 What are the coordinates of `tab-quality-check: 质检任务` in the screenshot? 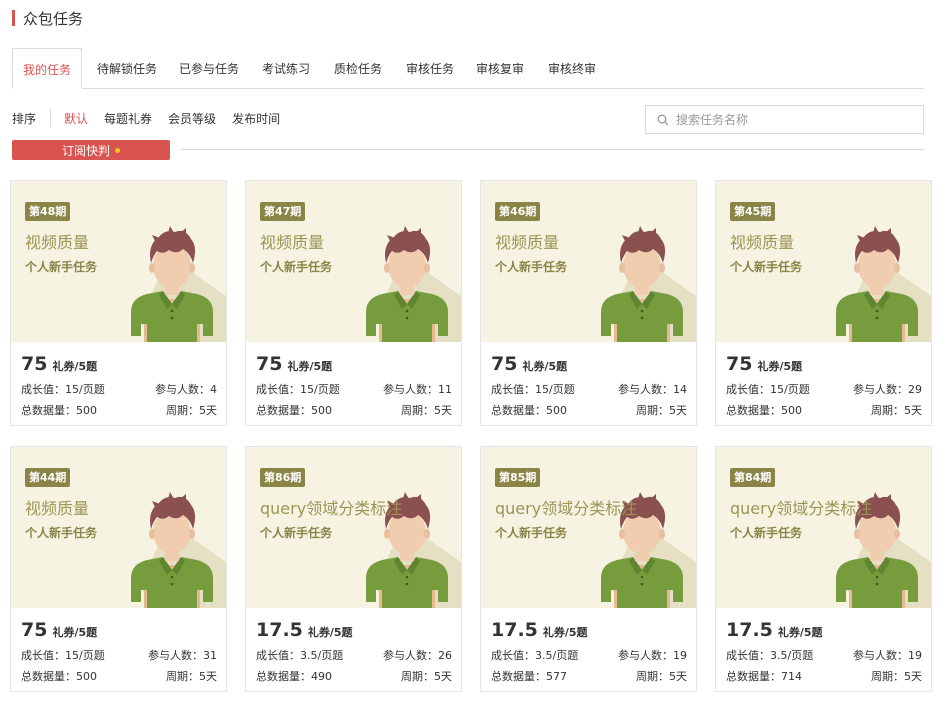 It's located at (358, 68).